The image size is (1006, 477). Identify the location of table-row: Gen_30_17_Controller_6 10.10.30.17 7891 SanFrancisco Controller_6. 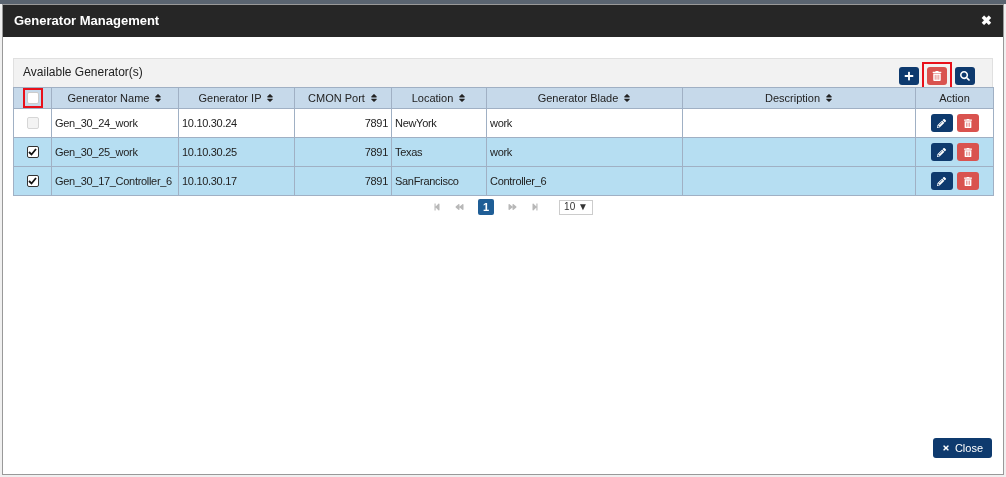
(503, 181).